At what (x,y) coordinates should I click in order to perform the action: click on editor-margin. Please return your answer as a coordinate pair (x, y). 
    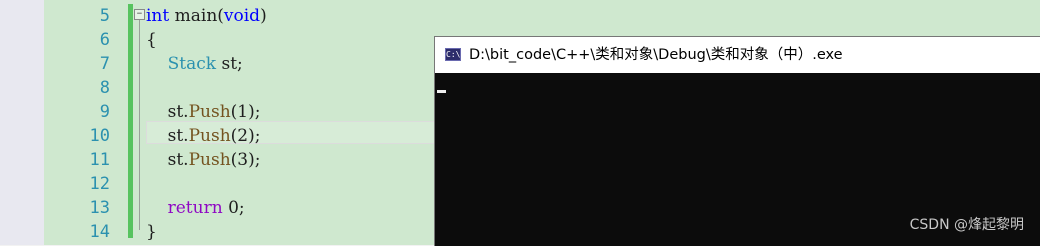
    Looking at the image, I should click on (22, 122).